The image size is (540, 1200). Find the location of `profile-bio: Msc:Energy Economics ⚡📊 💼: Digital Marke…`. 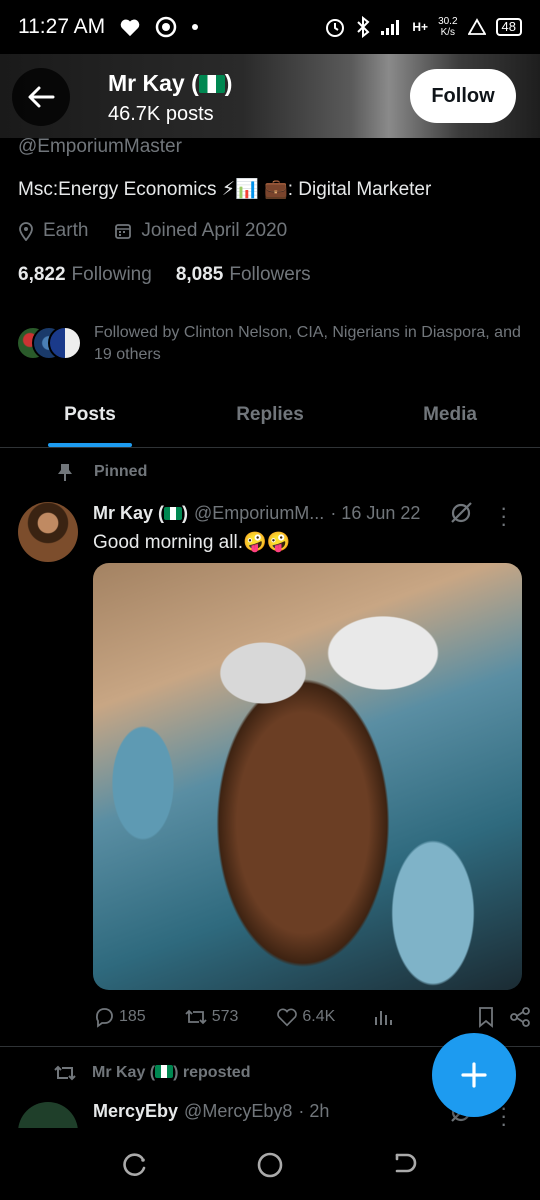

profile-bio: Msc:Energy Economics ⚡📊 💼: Digital Marke… is located at coordinates (225, 189).